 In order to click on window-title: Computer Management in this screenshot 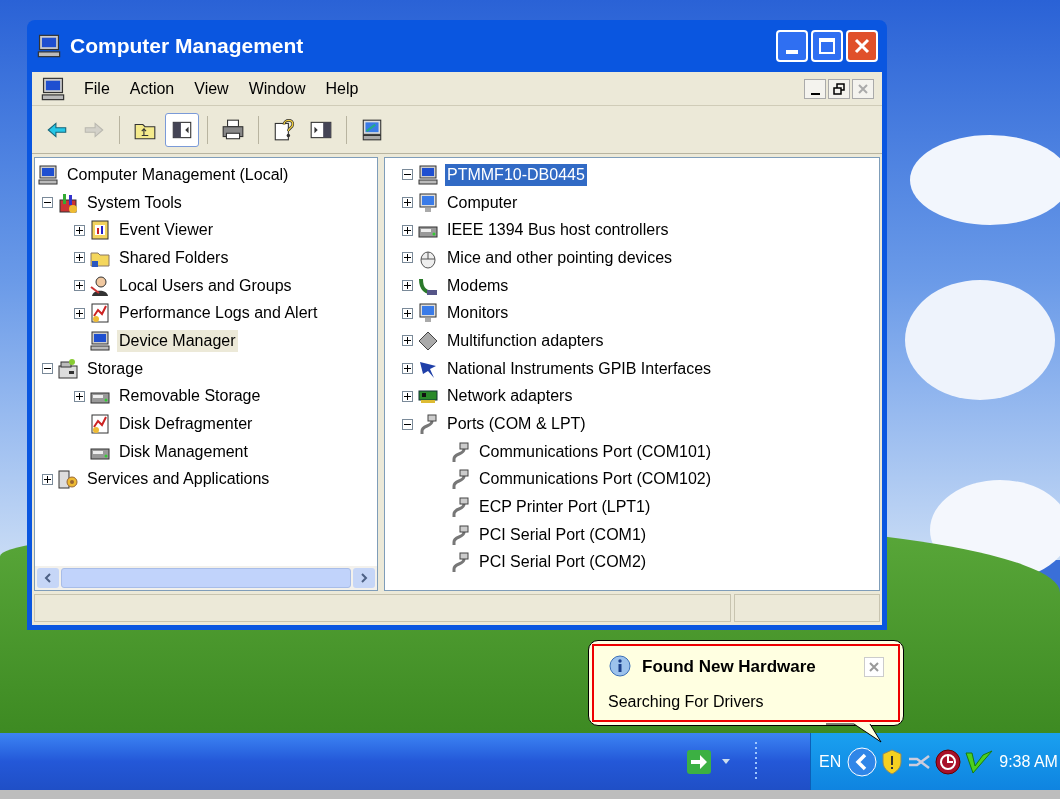, I will do `click(187, 46)`.